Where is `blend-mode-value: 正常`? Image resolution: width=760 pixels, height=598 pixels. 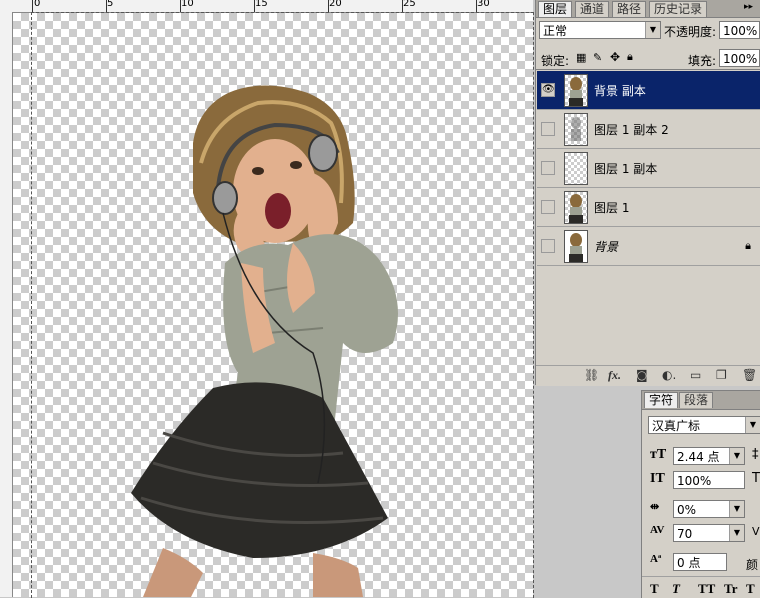 blend-mode-value: 正常 is located at coordinates (555, 31).